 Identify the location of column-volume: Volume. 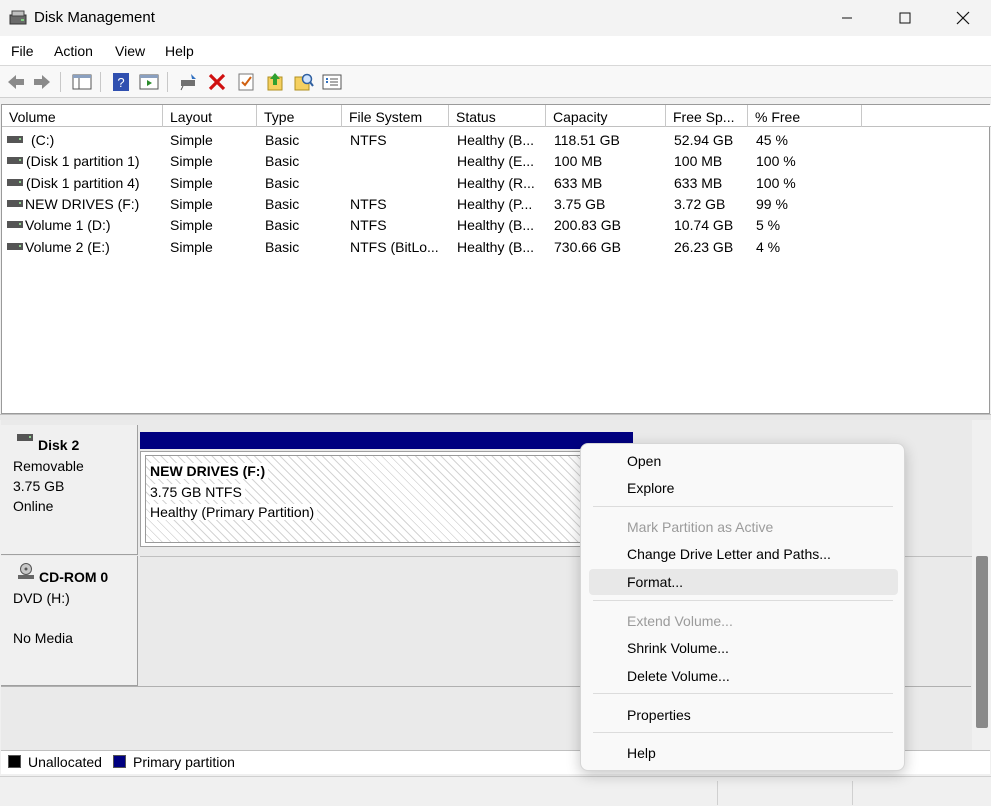
(82, 116).